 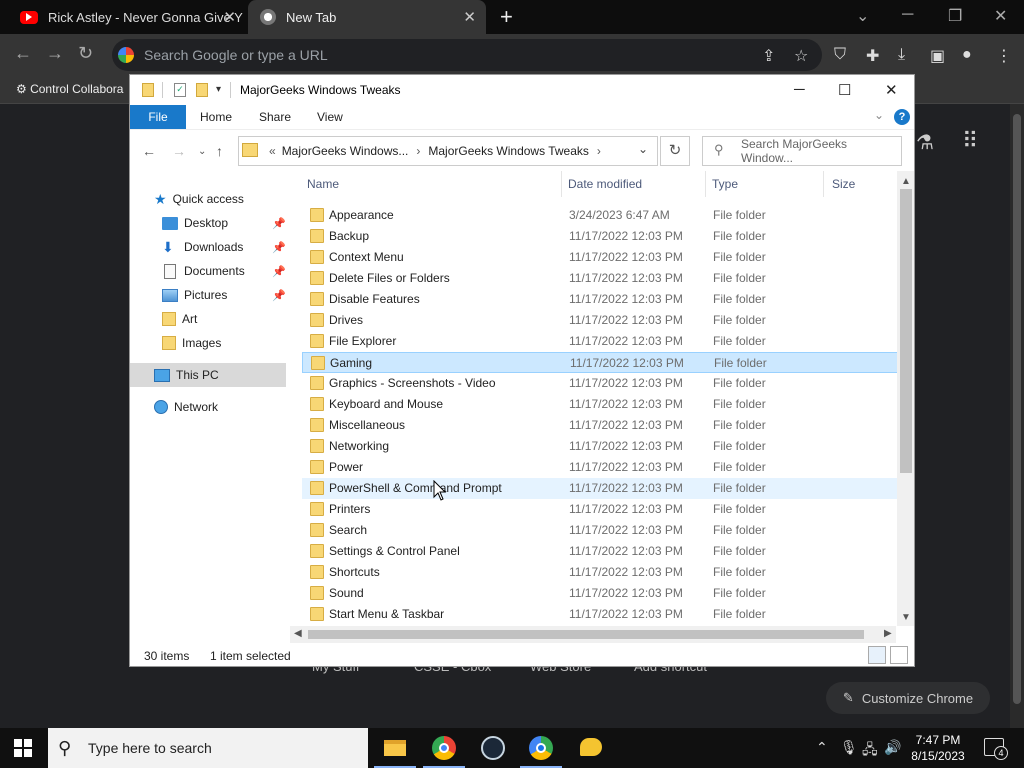 What do you see at coordinates (877, 655) in the screenshot?
I see `details-view-icon` at bounding box center [877, 655].